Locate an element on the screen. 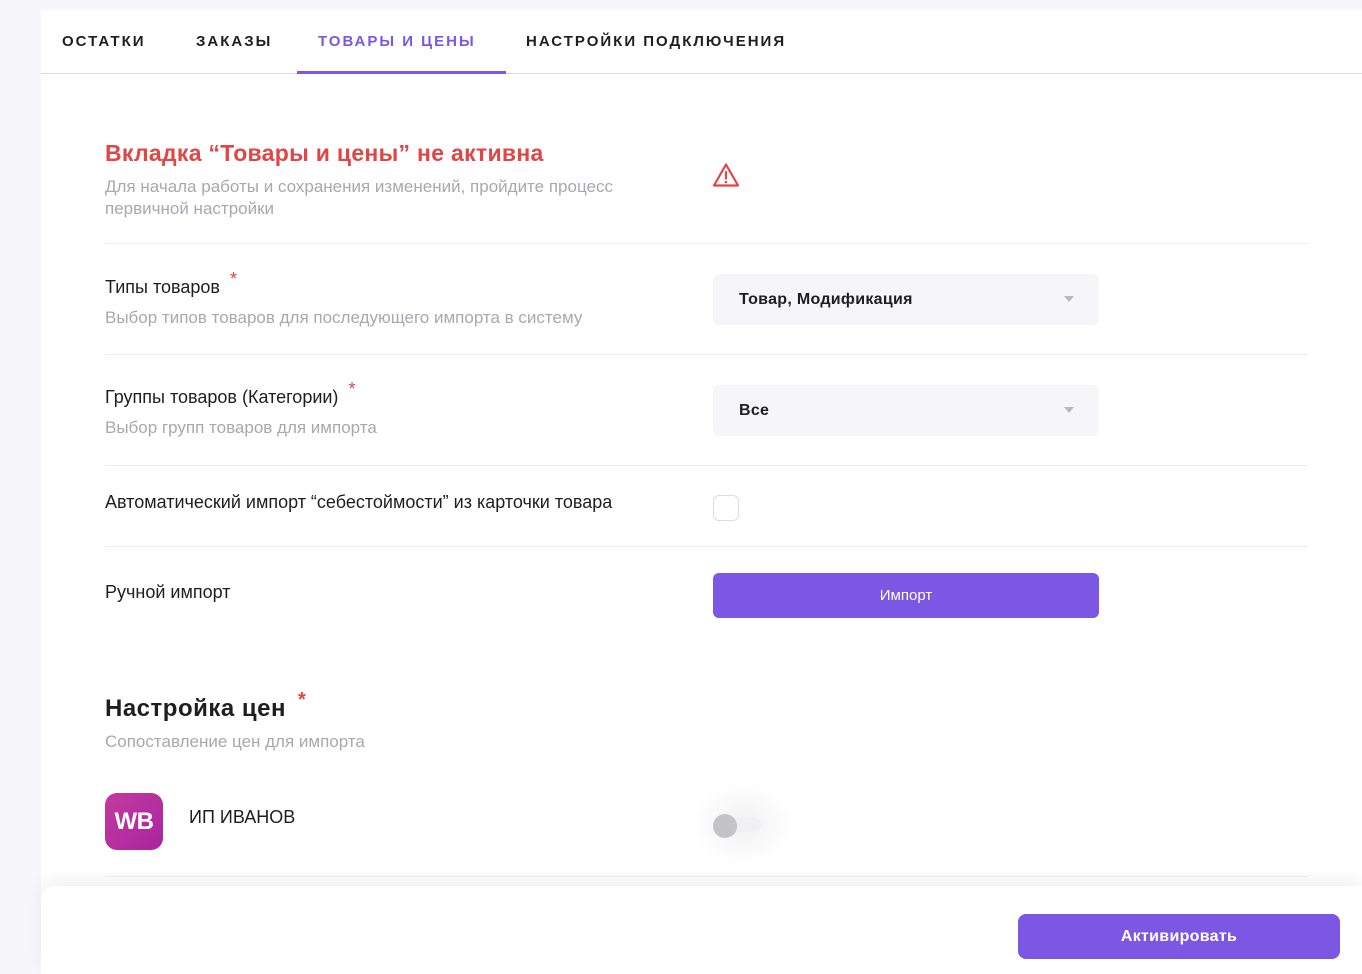  product-types-label: Типы товаров is located at coordinates (162, 287).